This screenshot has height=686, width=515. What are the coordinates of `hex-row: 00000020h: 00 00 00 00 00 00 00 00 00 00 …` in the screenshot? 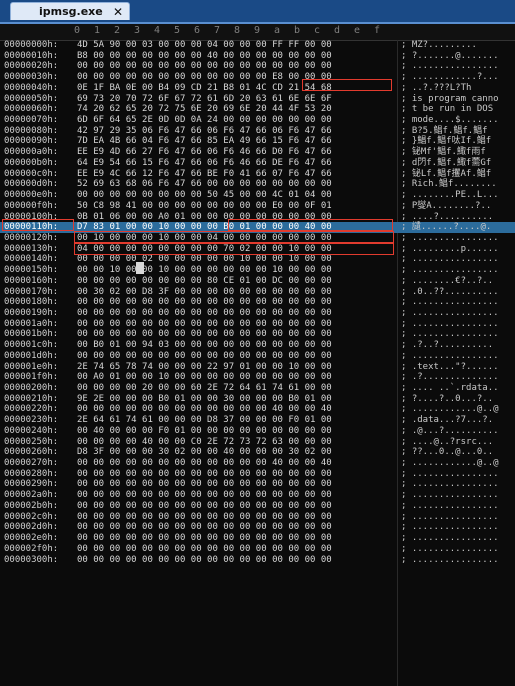 It's located at (257, 66).